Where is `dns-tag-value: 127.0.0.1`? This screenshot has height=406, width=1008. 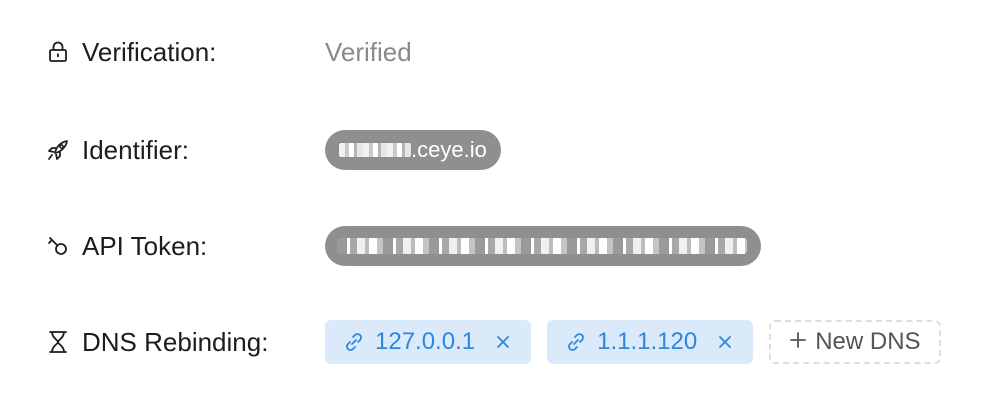 dns-tag-value: 127.0.0.1 is located at coordinates (425, 341).